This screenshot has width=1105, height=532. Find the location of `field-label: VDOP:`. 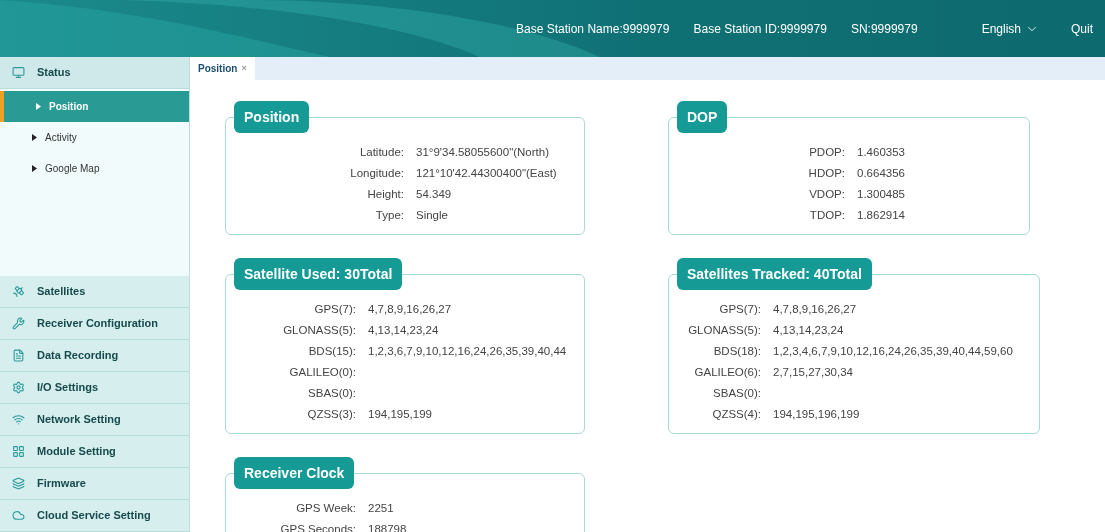

field-label: VDOP: is located at coordinates (826, 194).